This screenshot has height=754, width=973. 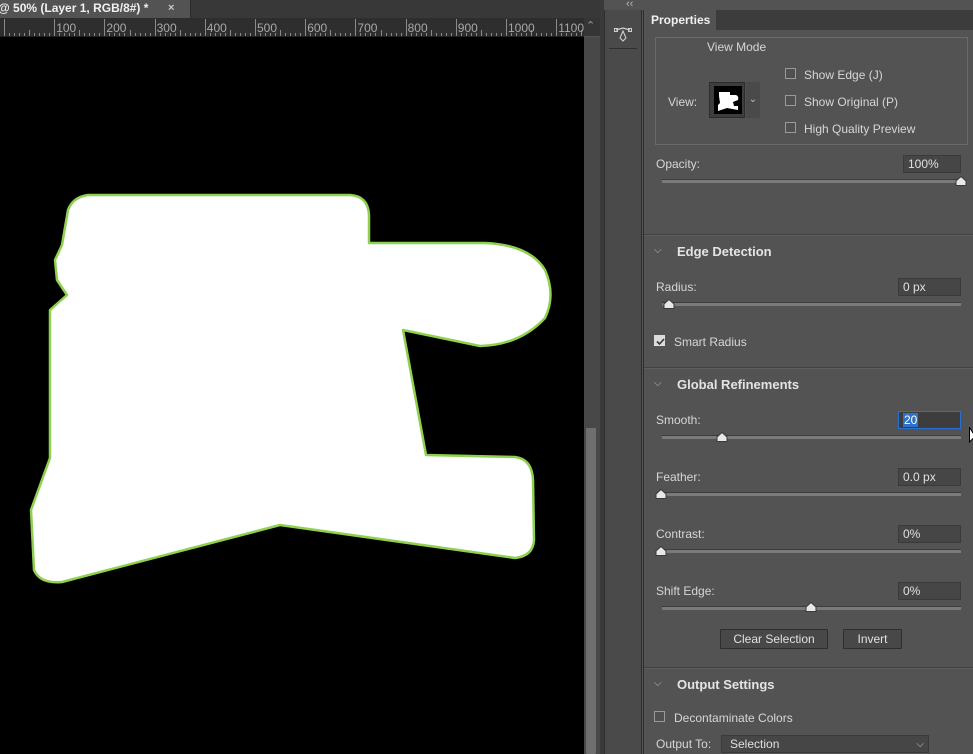 I want to click on view-mode-label: View Mode, so click(x=737, y=47).